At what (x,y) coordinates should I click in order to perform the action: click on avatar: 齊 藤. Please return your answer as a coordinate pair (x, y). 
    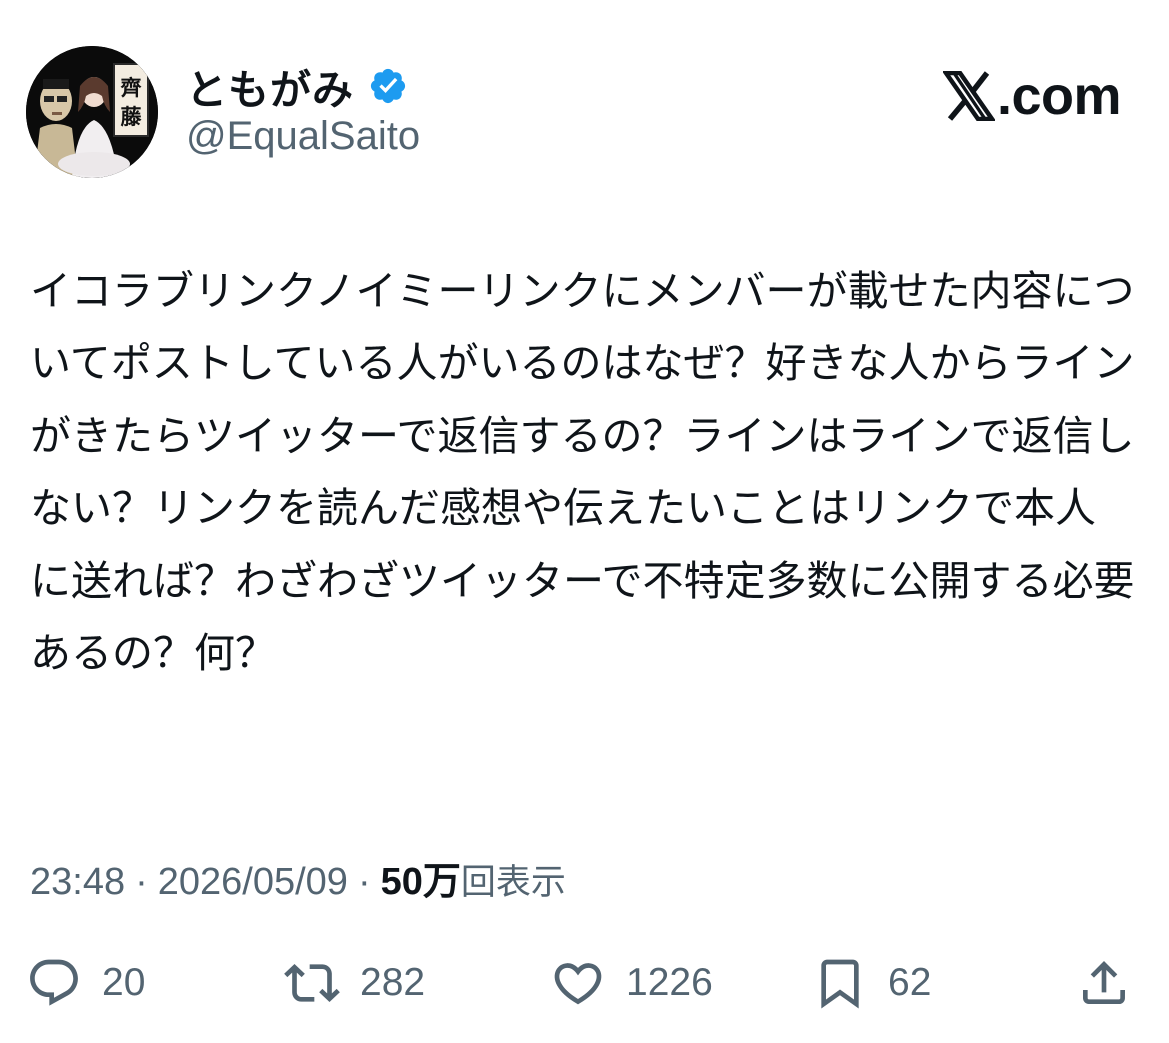
    Looking at the image, I should click on (92, 112).